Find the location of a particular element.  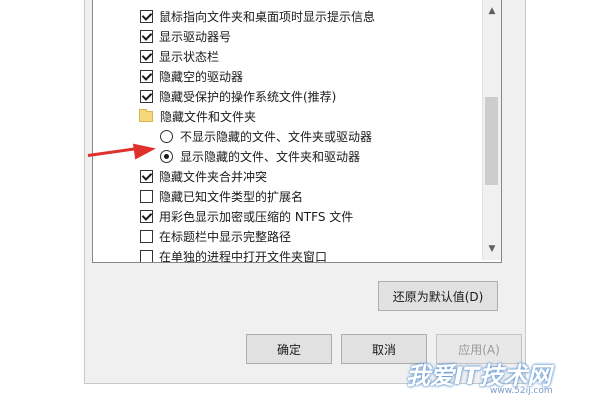

setting-item-hide-protected-os-files: 隐藏受保护的操作系统文件(推荐) is located at coordinates (288, 96).